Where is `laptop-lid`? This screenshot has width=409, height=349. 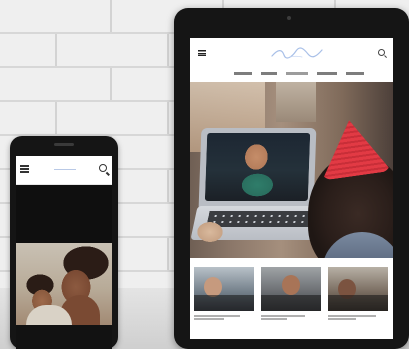
laptop-lid is located at coordinates (257, 168).